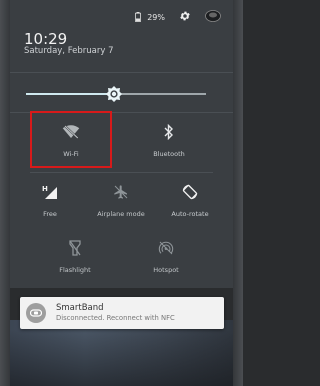 The image size is (320, 386). What do you see at coordinates (185, 17) in the screenshot?
I see `gear-icon` at bounding box center [185, 17].